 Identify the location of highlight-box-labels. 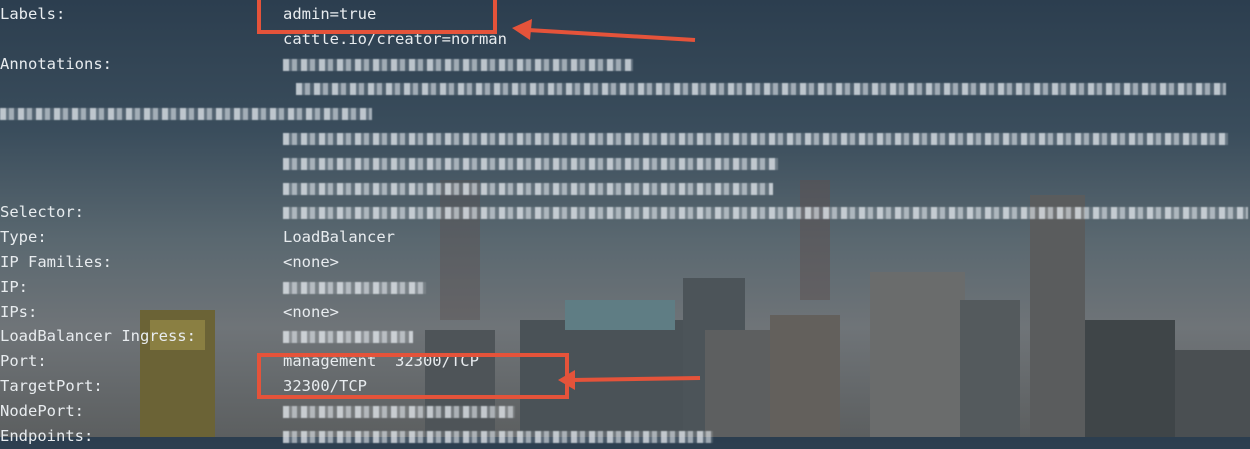
(377, 17).